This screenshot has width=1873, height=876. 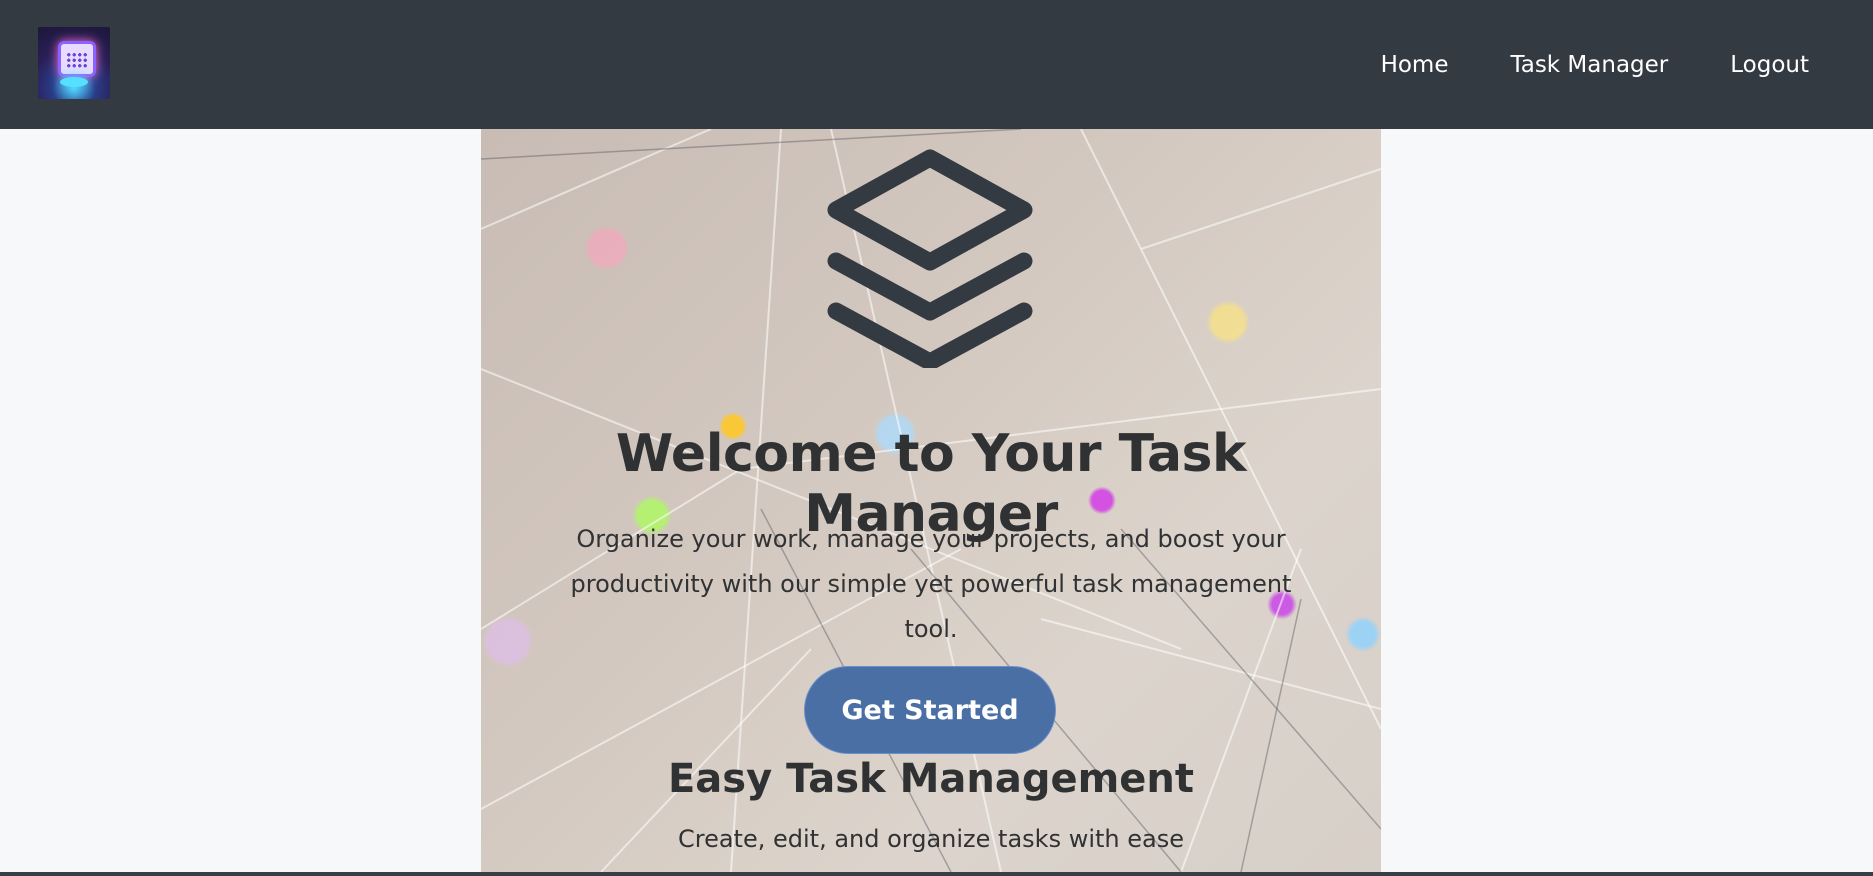 I want to click on nav-links: Home Task Manager Logout, so click(x=1595, y=64).